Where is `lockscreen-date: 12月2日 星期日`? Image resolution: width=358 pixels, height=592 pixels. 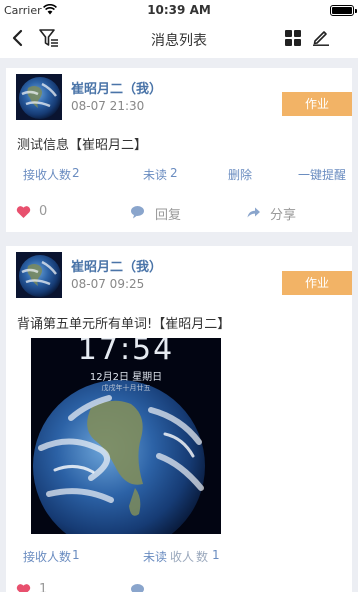
lockscreen-date: 12月2日 星期日 is located at coordinates (126, 377).